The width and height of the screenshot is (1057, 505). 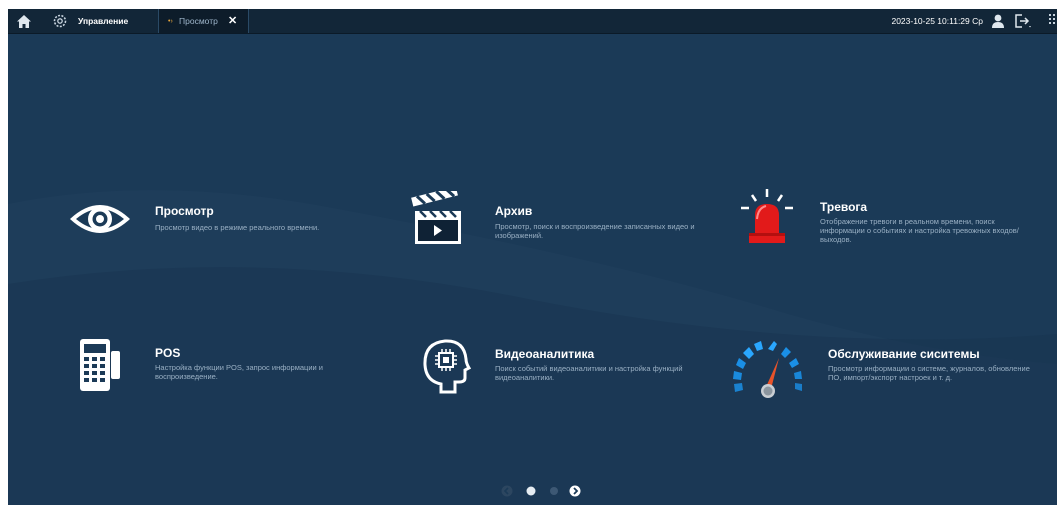 What do you see at coordinates (170, 21) in the screenshot?
I see `live-view-tab-icon: •›` at bounding box center [170, 21].